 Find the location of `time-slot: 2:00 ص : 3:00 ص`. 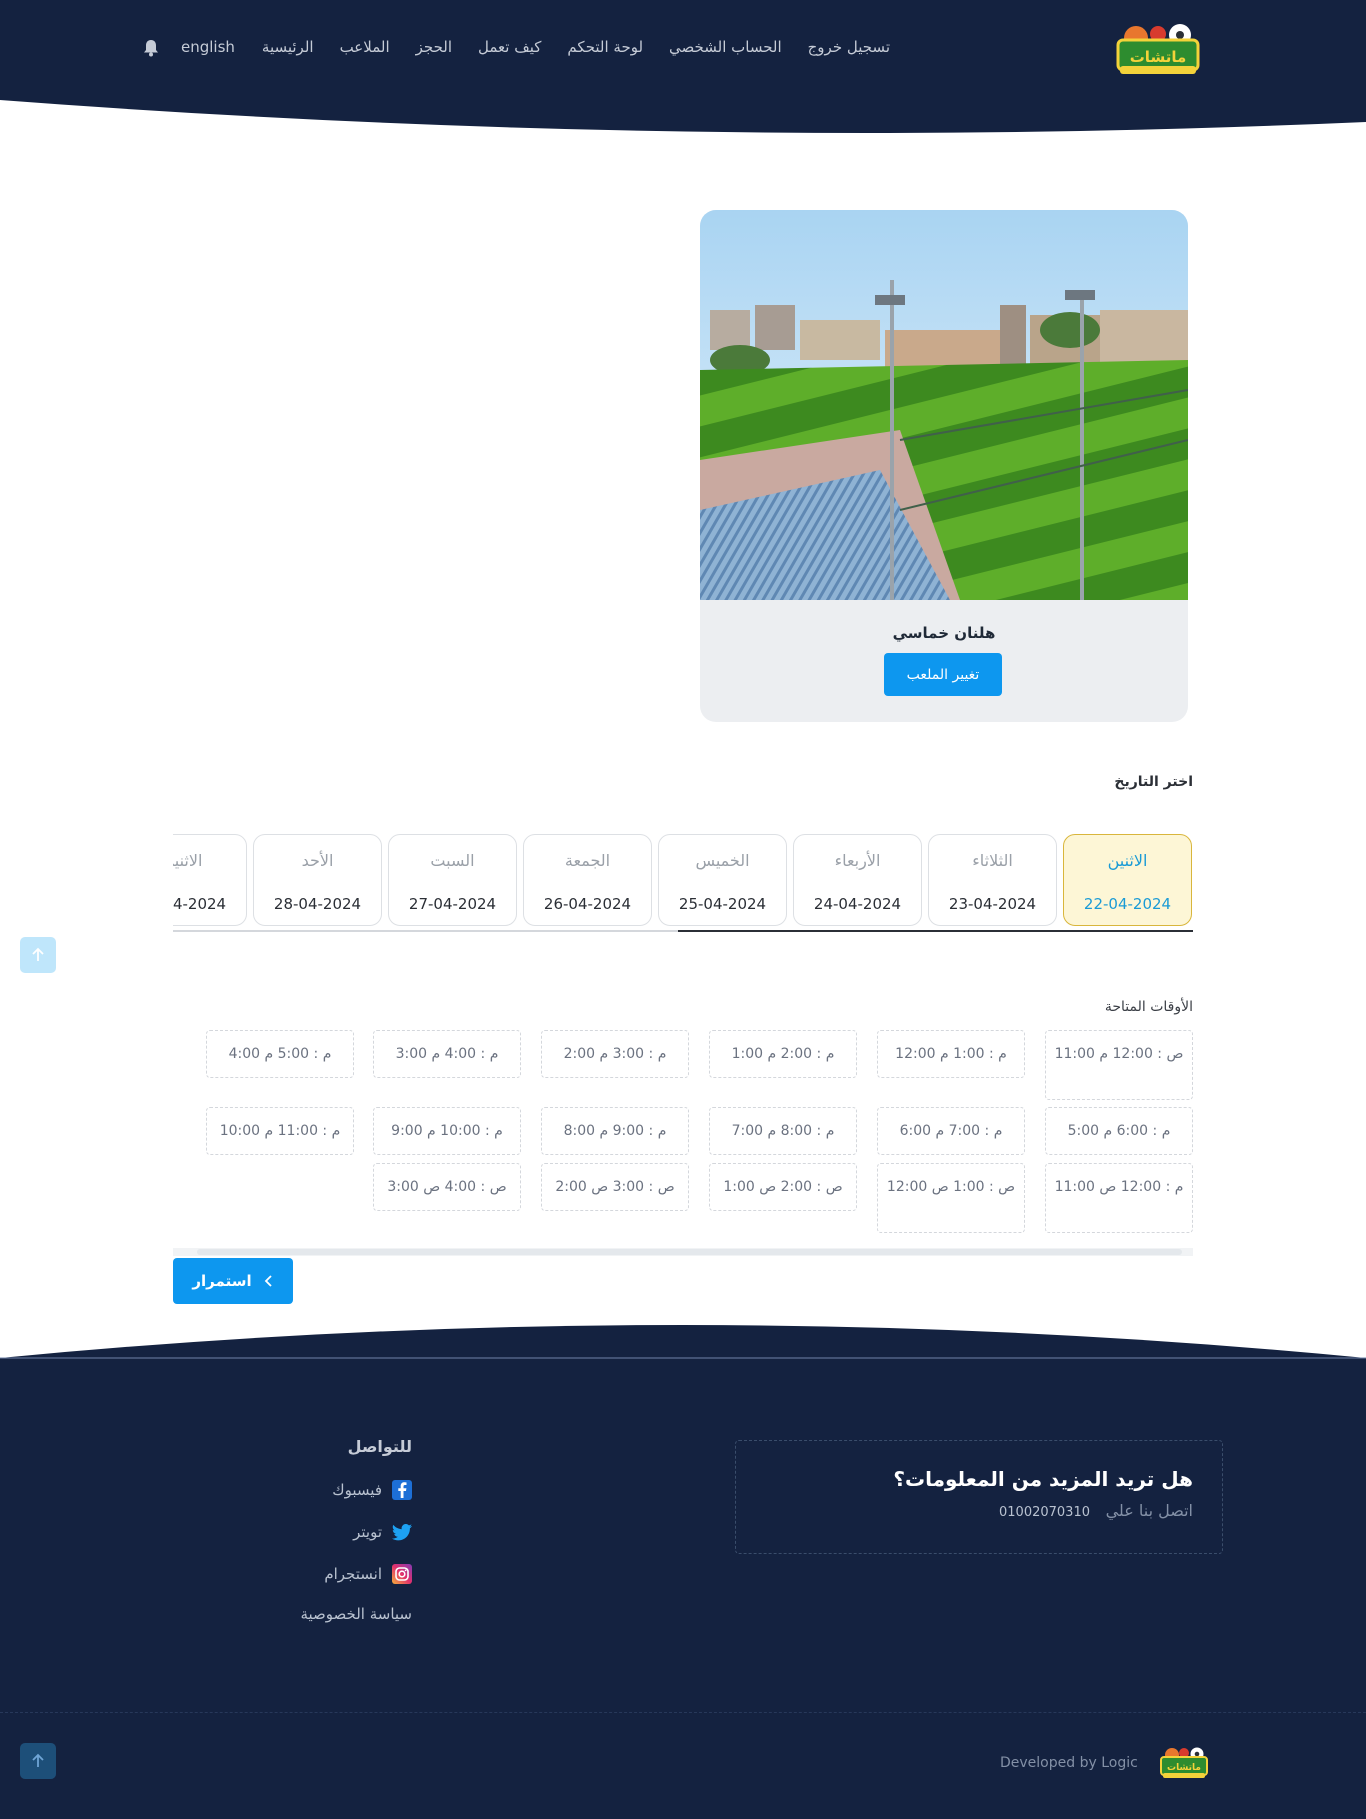

time-slot: 2:00 ص : 3:00 ص is located at coordinates (615, 1187).